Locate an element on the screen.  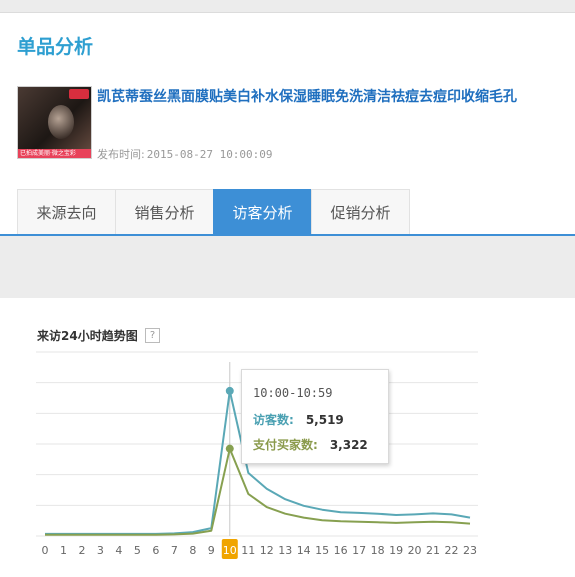
product-title-link: 凯芪蒂蚕丝黑面膜贴美白补水保湿睡眠免洗清洁祛痘去痘印收缩毛孔 is located at coordinates (307, 96).